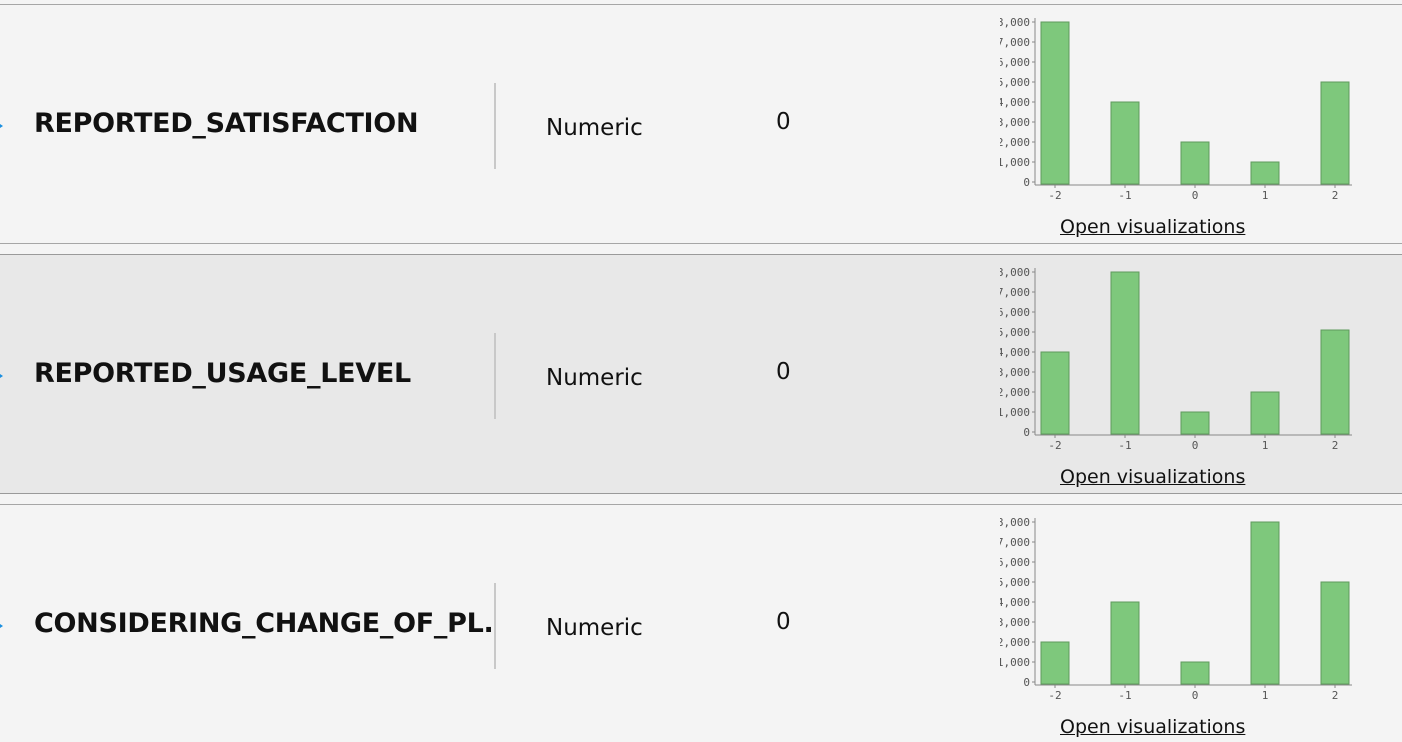 The height and width of the screenshot is (742, 1402). Describe the element at coordinates (222, 373) in the screenshot. I see `attribute-name: REPORTED_USAGE_LEVEL` at that location.